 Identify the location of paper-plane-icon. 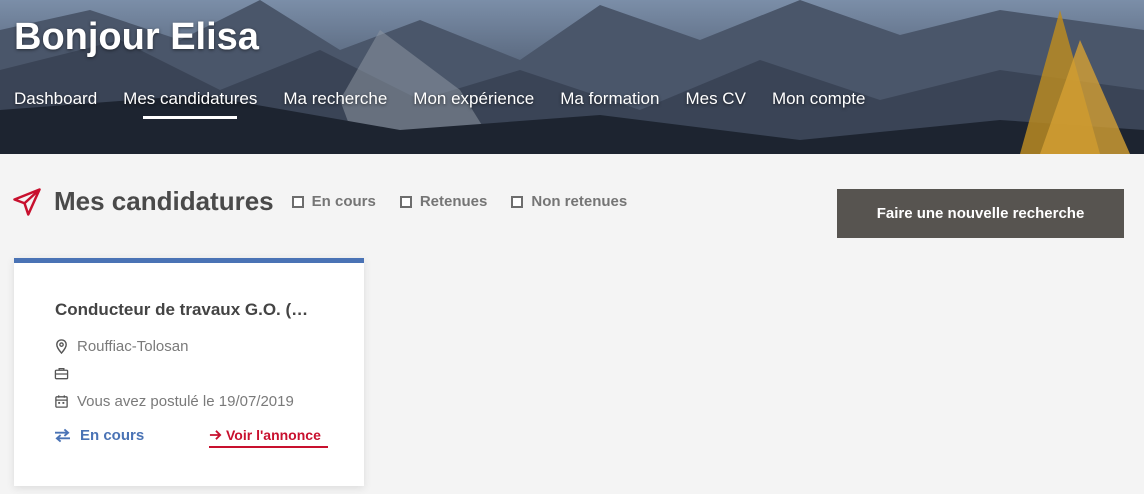
(27, 201).